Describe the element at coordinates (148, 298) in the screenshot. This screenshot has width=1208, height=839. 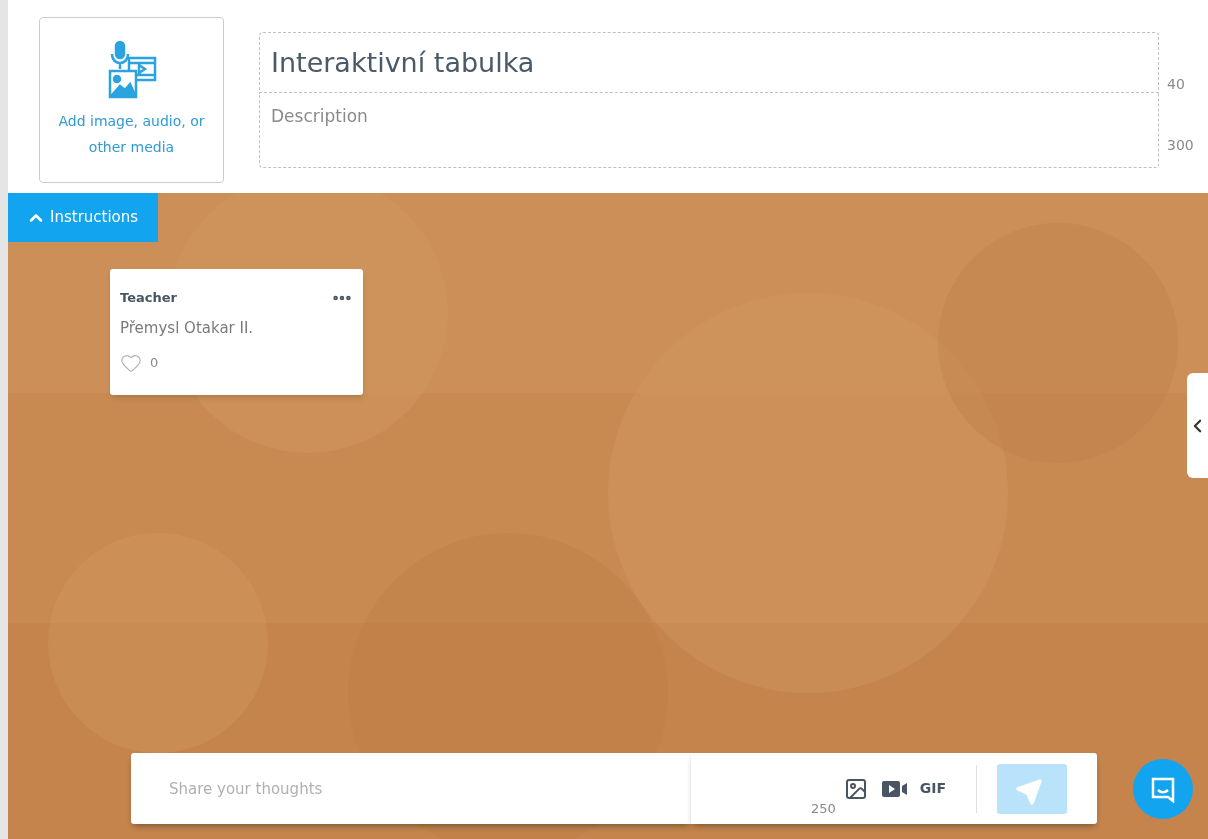
I see `post-author: Teacher` at that location.